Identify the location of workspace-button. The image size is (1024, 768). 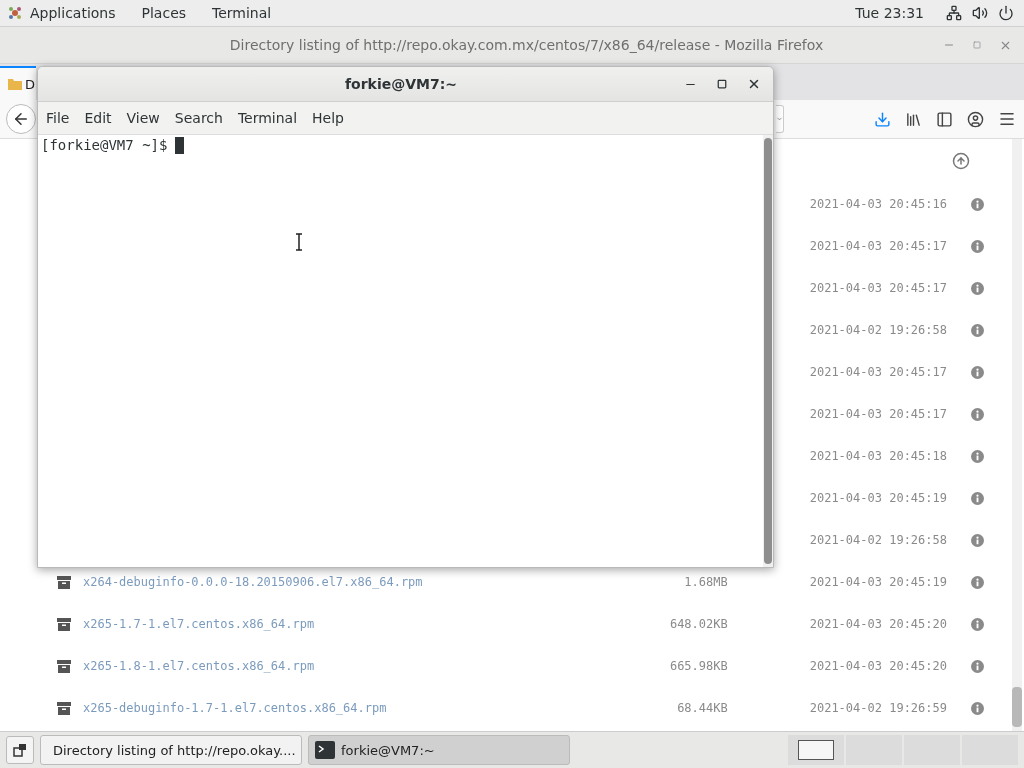
(816, 750).